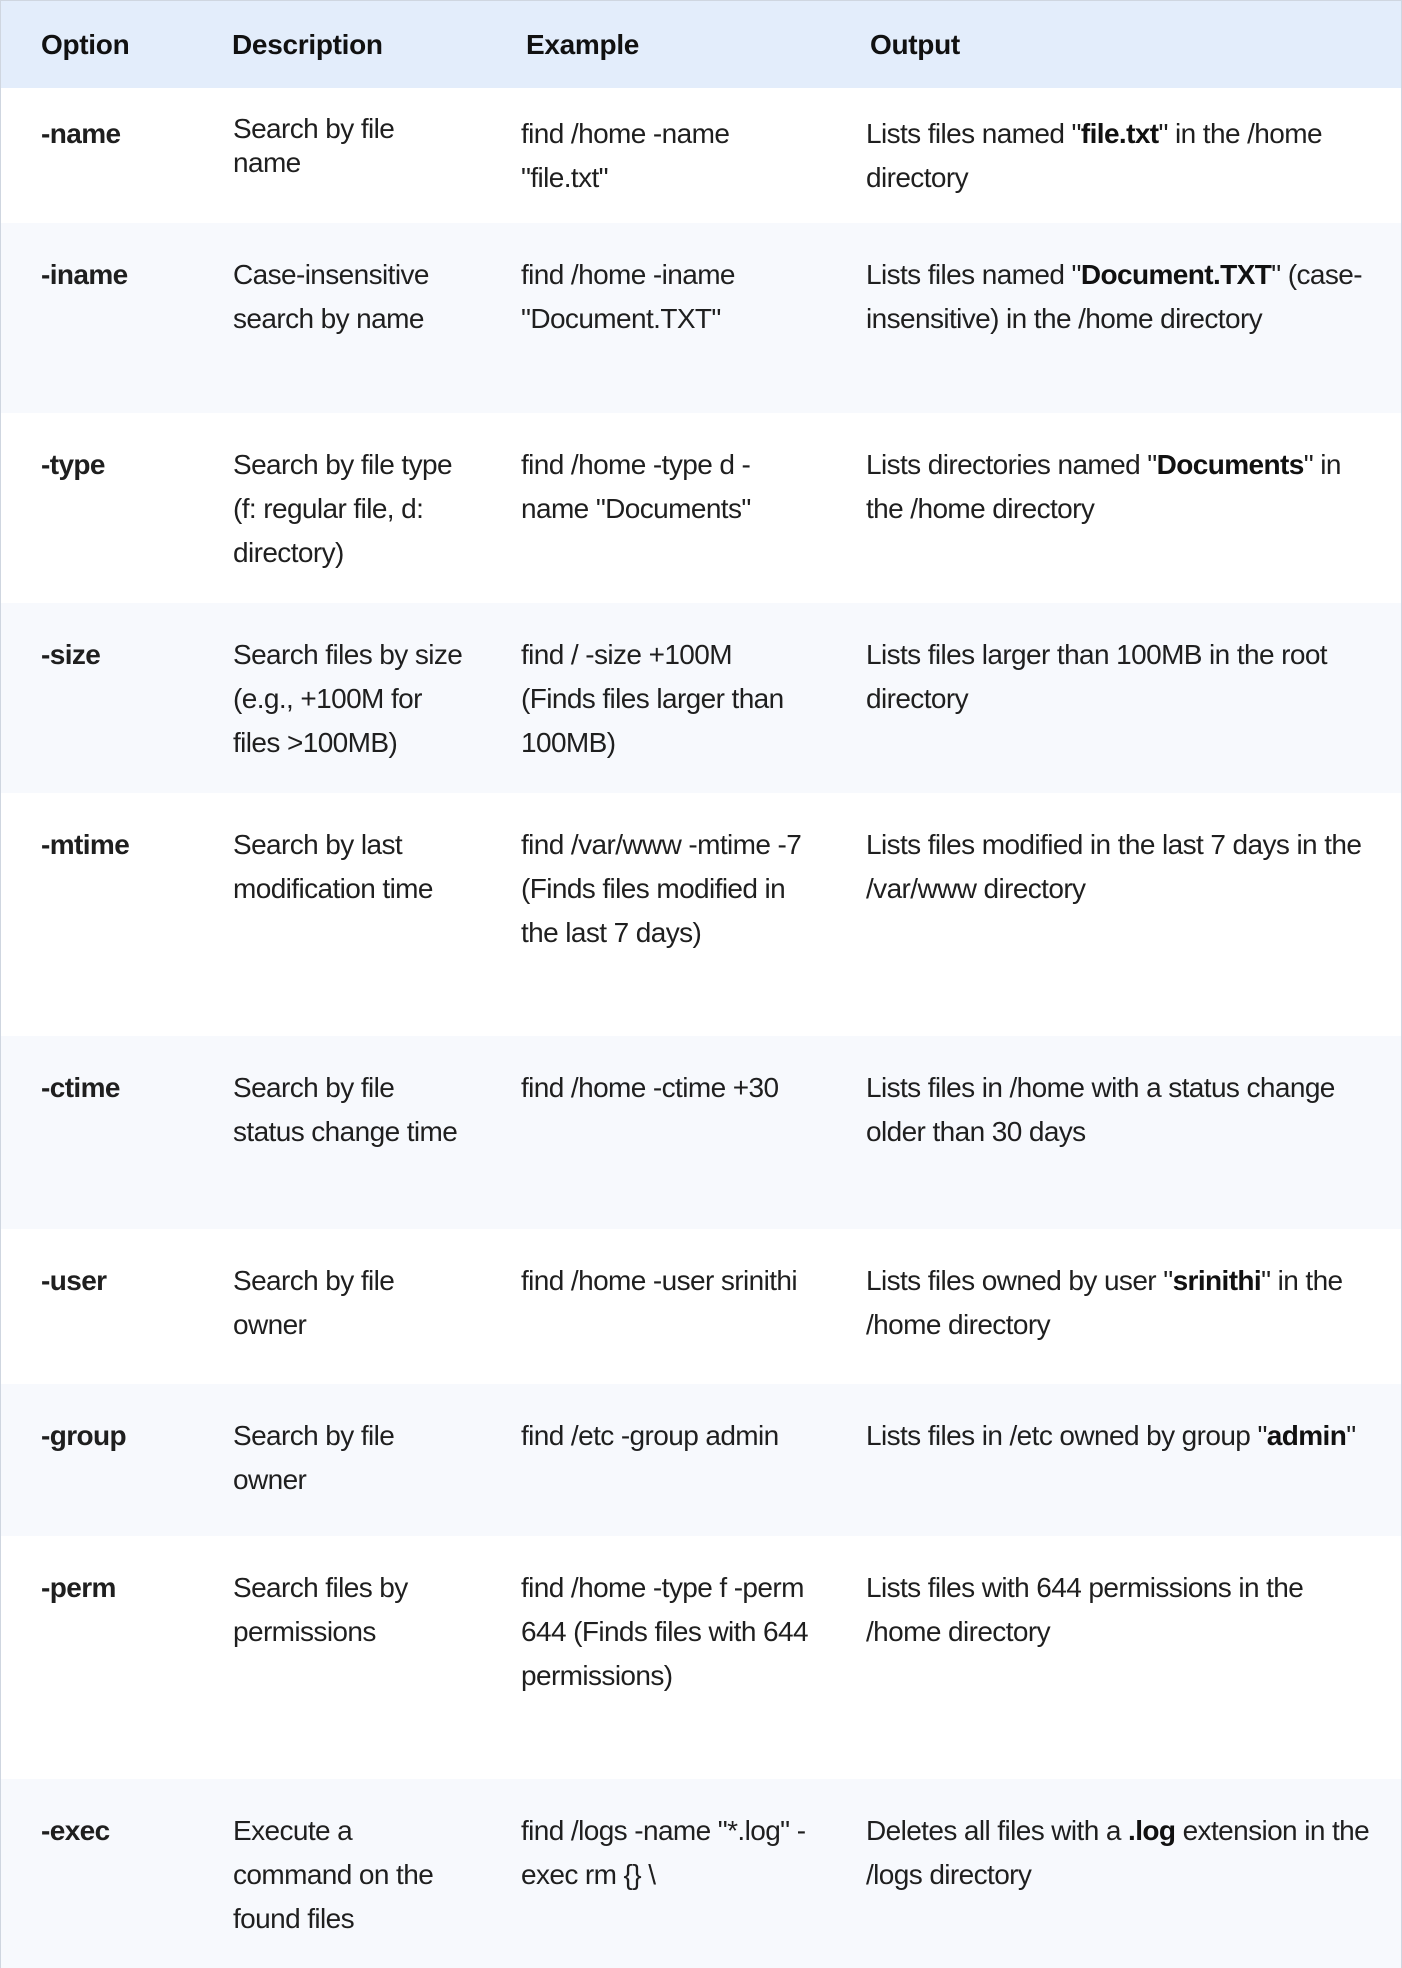  Describe the element at coordinates (915, 44) in the screenshot. I see `column-header-output: Output` at that location.